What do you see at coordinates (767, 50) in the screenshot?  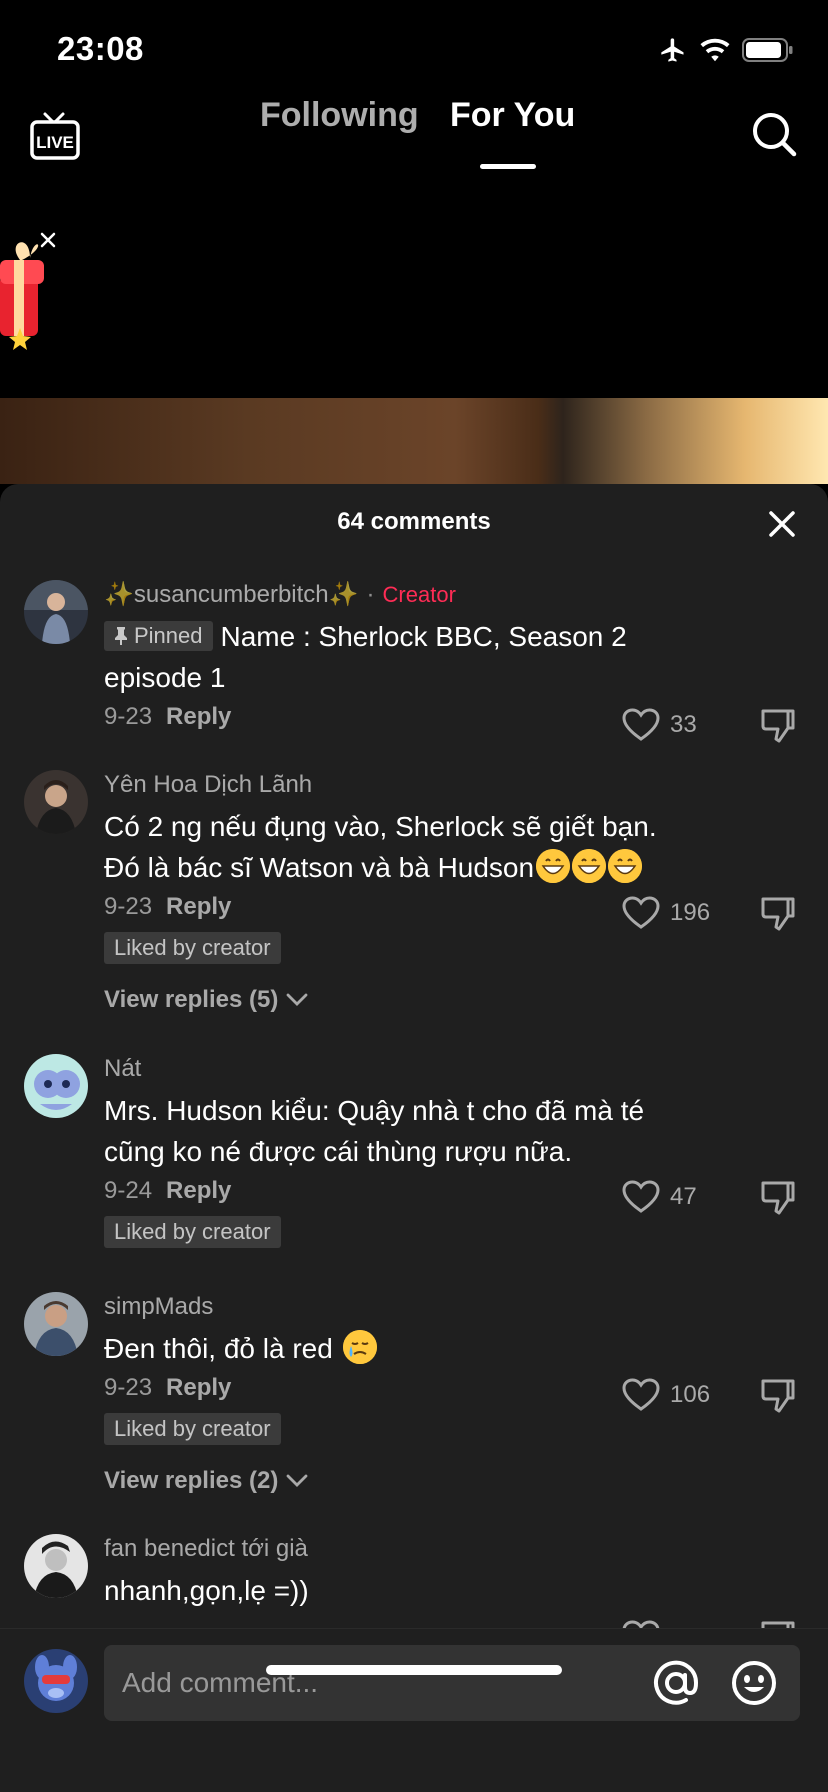 I see `battery-icon` at bounding box center [767, 50].